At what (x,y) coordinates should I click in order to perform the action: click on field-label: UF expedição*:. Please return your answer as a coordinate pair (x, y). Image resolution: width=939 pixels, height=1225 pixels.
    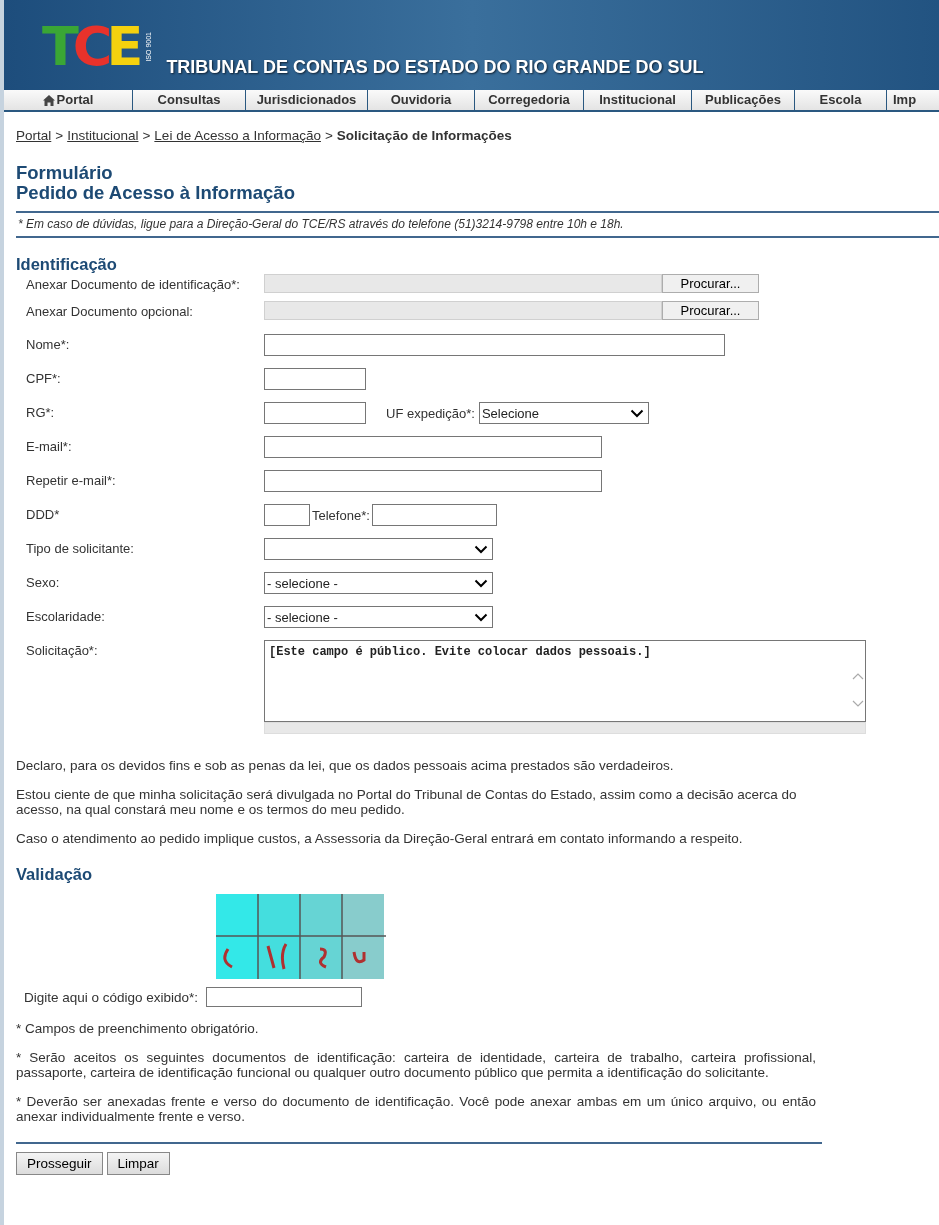
    Looking at the image, I should click on (430, 413).